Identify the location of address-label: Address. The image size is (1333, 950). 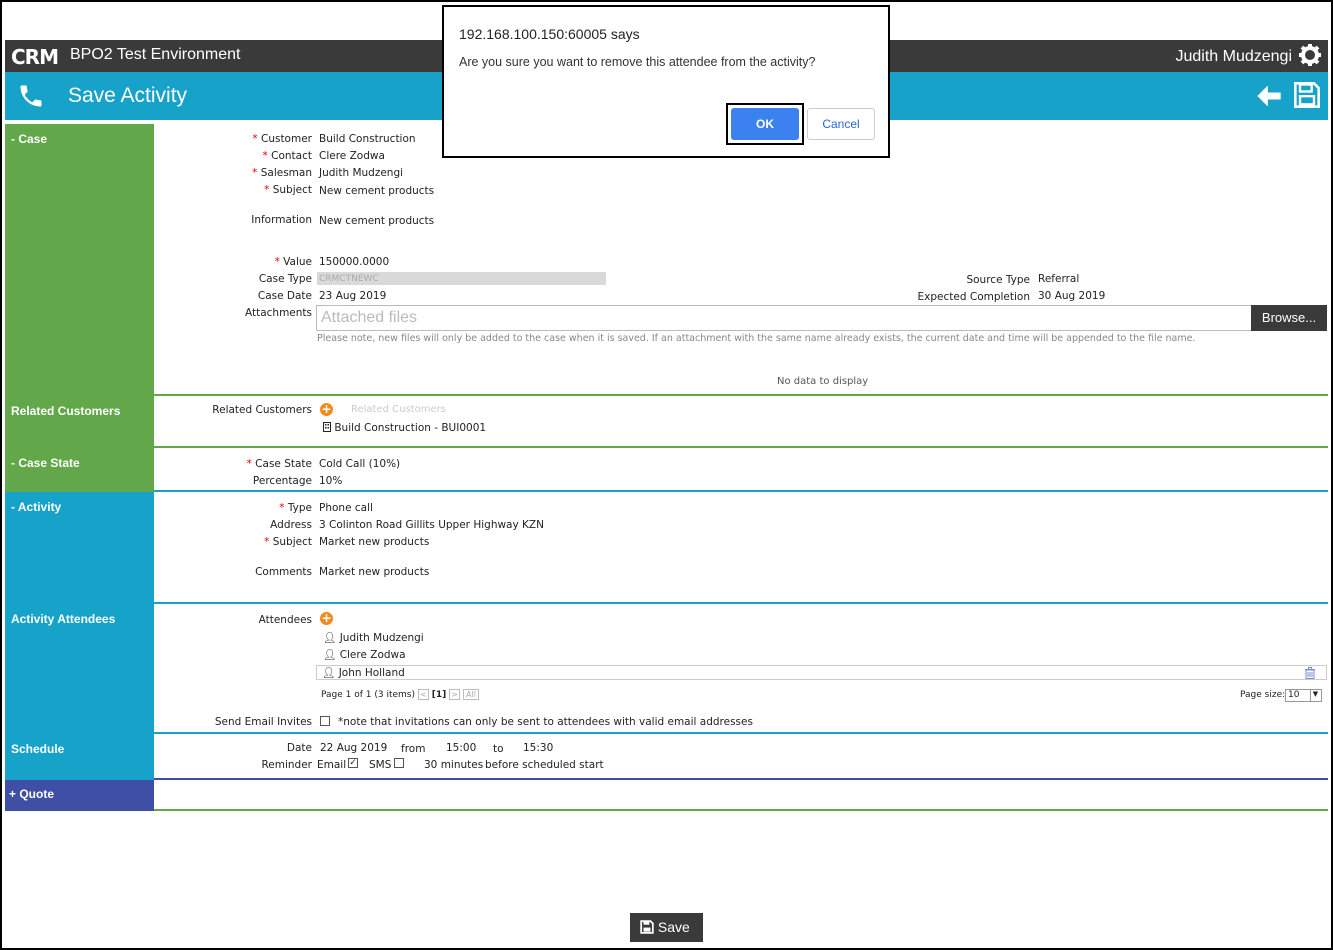
(291, 525).